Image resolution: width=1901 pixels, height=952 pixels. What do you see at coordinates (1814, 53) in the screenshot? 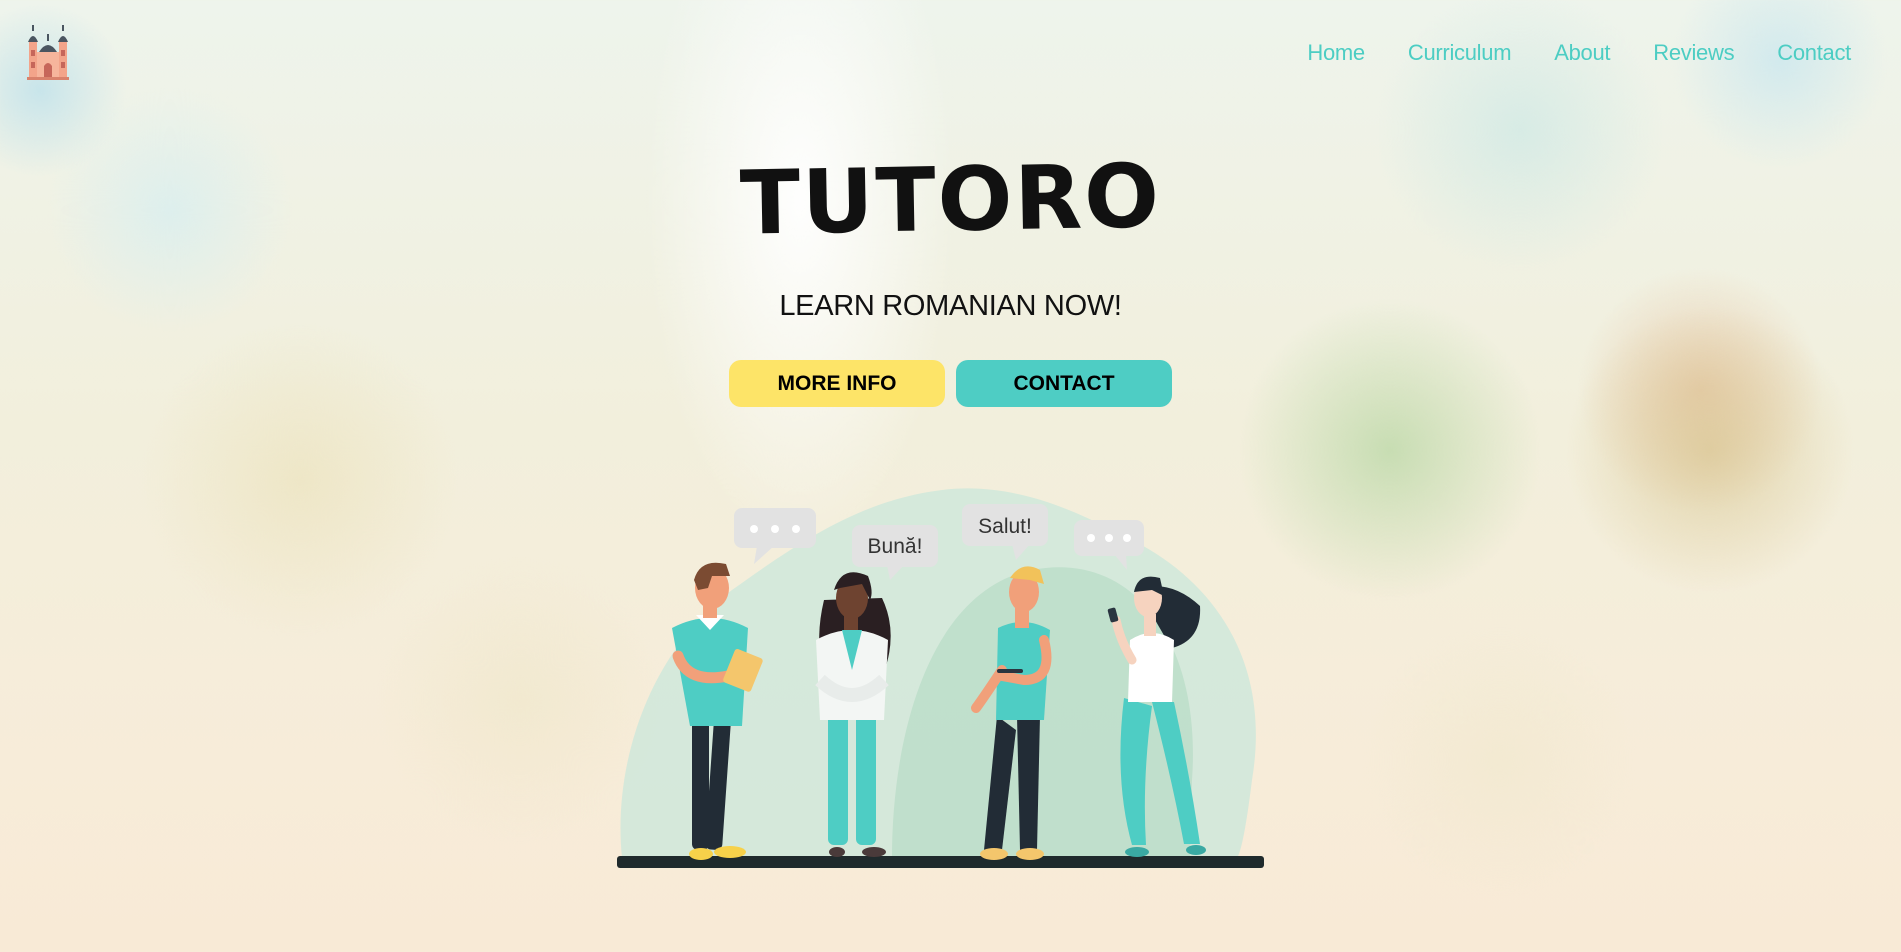
I see `nav-contact: Contact` at bounding box center [1814, 53].